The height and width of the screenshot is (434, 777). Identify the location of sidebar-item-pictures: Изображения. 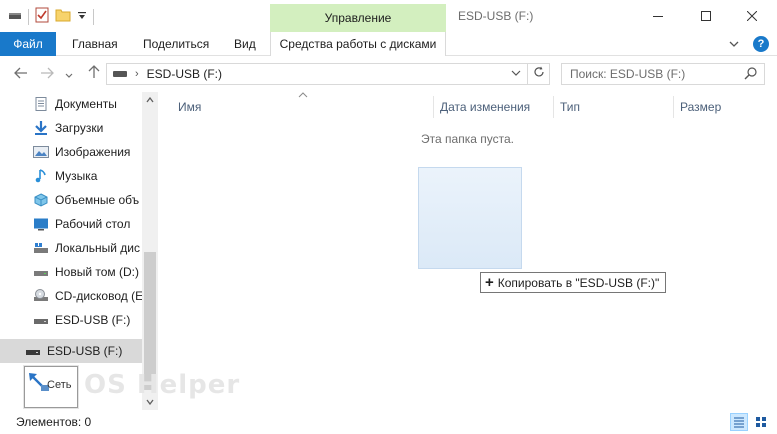
(71, 152).